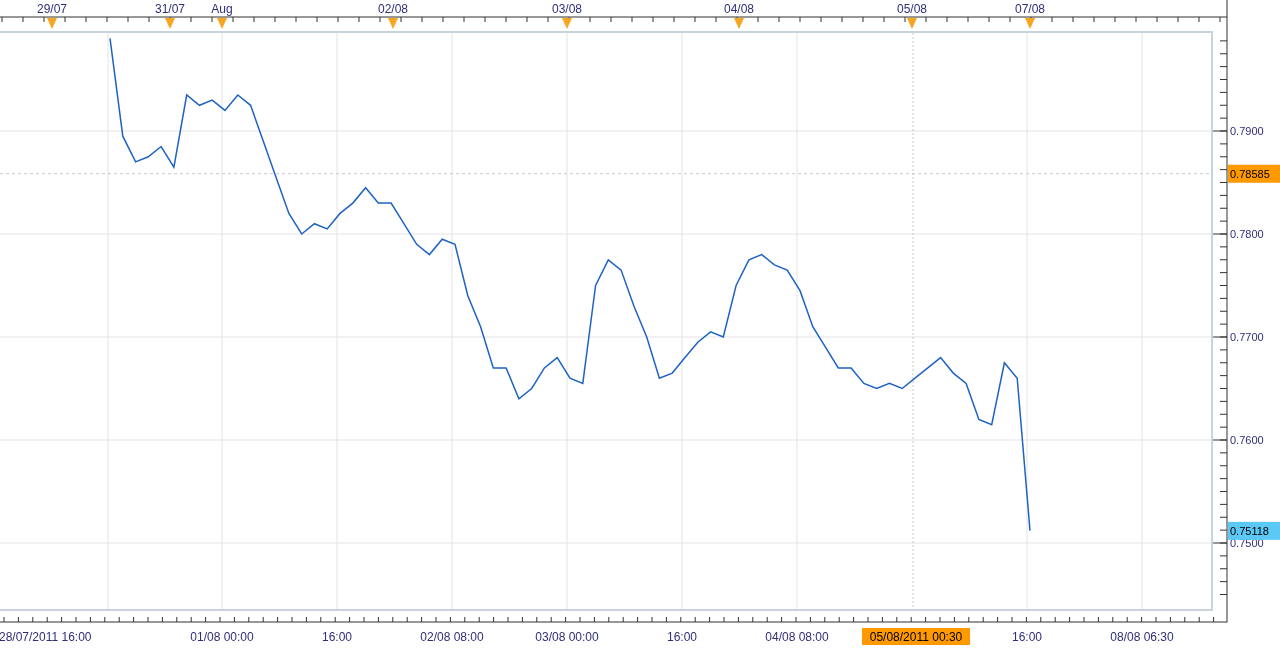 The width and height of the screenshot is (1280, 650). I want to click on time-tick-label: 28/07/2011 16:00, so click(46, 637).